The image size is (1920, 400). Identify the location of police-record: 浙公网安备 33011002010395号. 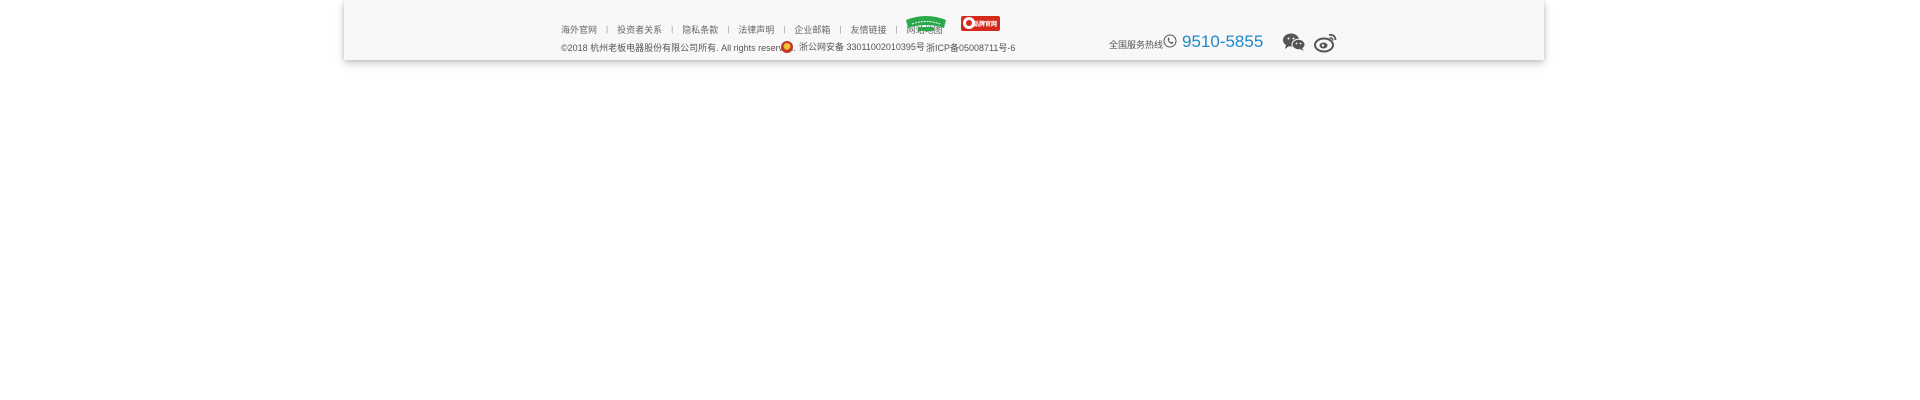
(853, 46).